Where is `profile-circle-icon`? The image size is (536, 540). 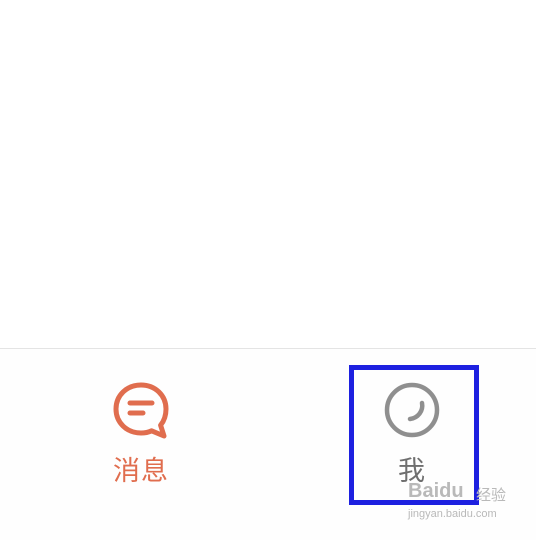
profile-circle-icon is located at coordinates (412, 410).